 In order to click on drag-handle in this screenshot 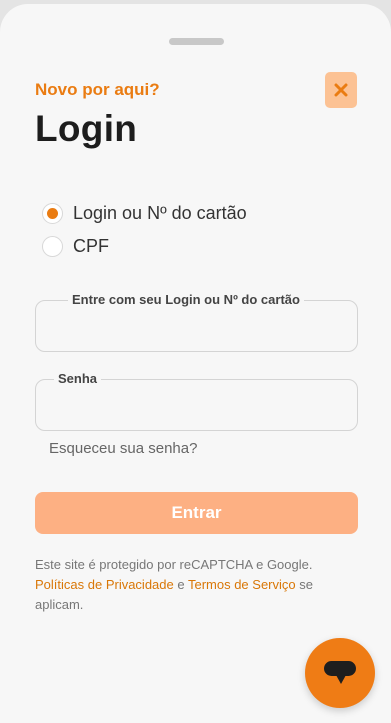, I will do `click(196, 41)`.